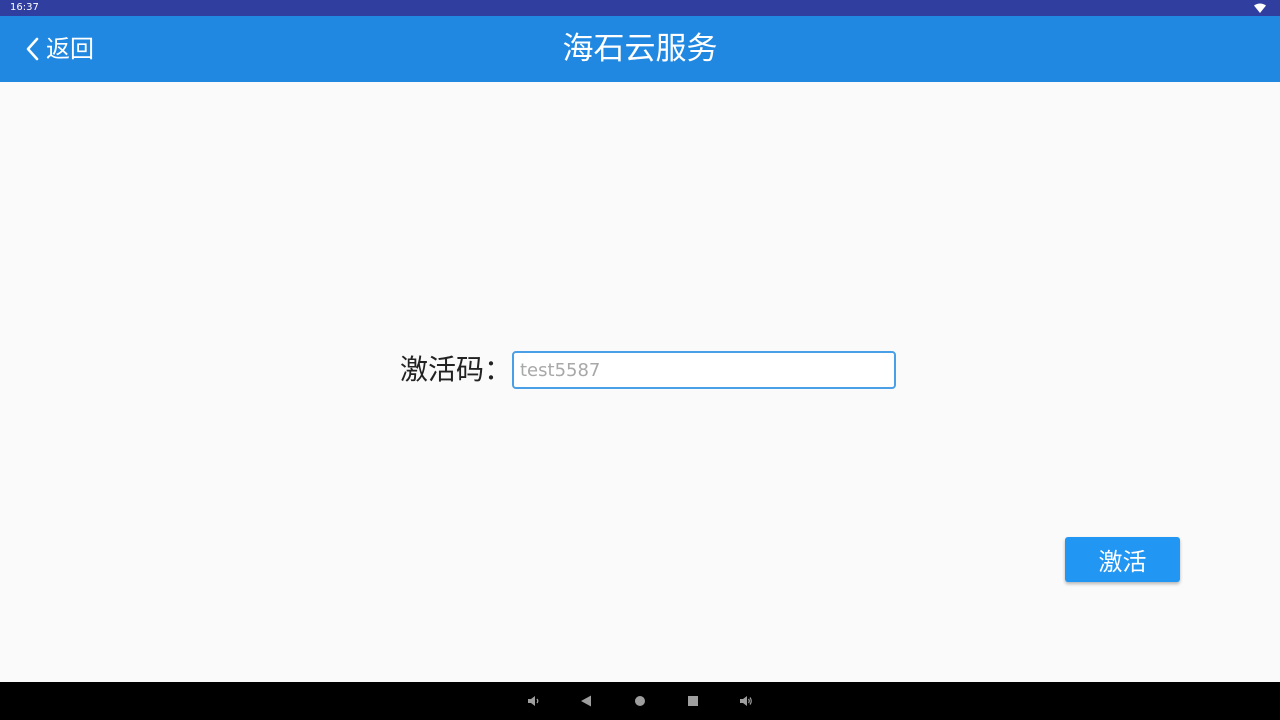  I want to click on volume-up-icon, so click(746, 701).